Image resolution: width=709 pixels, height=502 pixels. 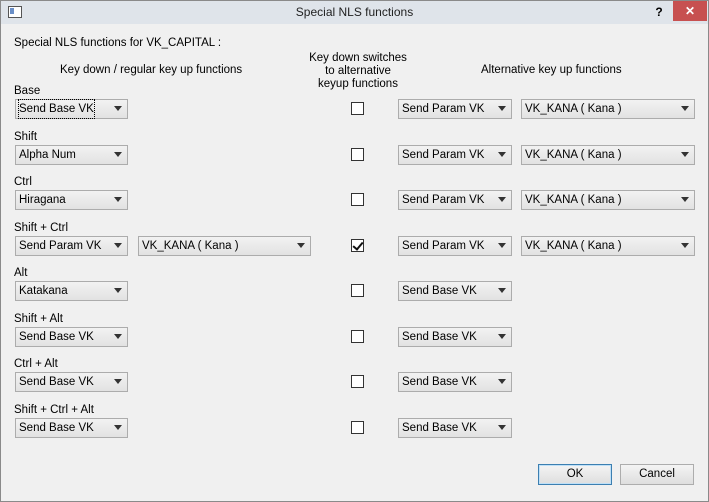 I want to click on check-icon, so click(x=358, y=245).